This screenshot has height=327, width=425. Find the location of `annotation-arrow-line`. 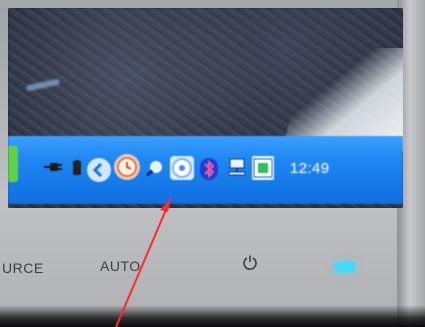

annotation-arrow-line is located at coordinates (143, 262).